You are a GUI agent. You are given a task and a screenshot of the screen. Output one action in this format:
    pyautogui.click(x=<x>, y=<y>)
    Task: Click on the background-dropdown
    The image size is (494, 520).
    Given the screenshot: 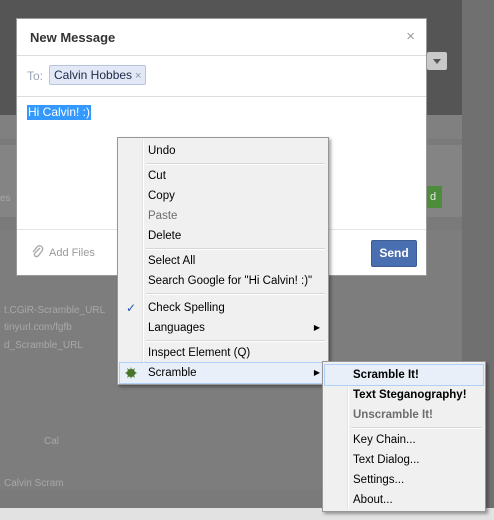 What is the action you would take?
    pyautogui.click(x=437, y=61)
    